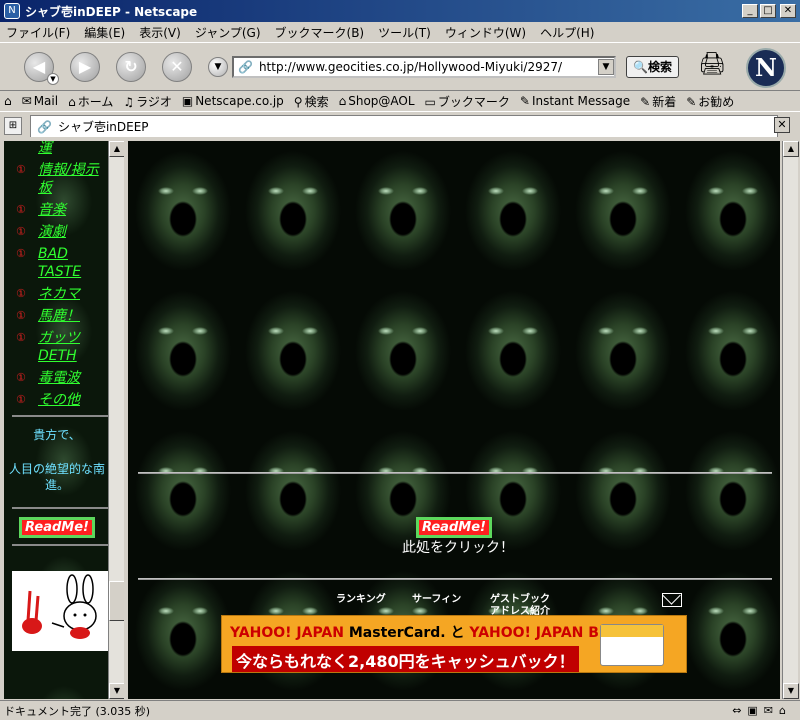  Describe the element at coordinates (659, 67) in the screenshot. I see `search-label: 検索` at that location.